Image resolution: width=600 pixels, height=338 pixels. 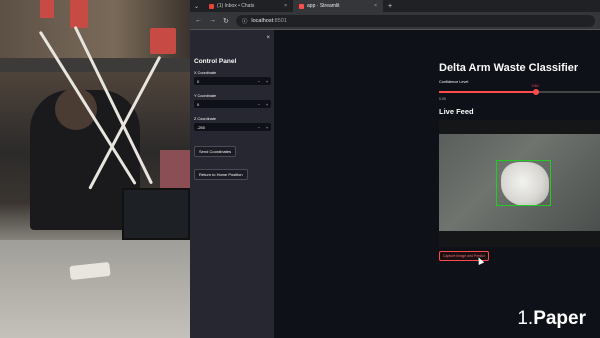 What do you see at coordinates (302, 6) in the screenshot?
I see `streamlit-icon` at bounding box center [302, 6].